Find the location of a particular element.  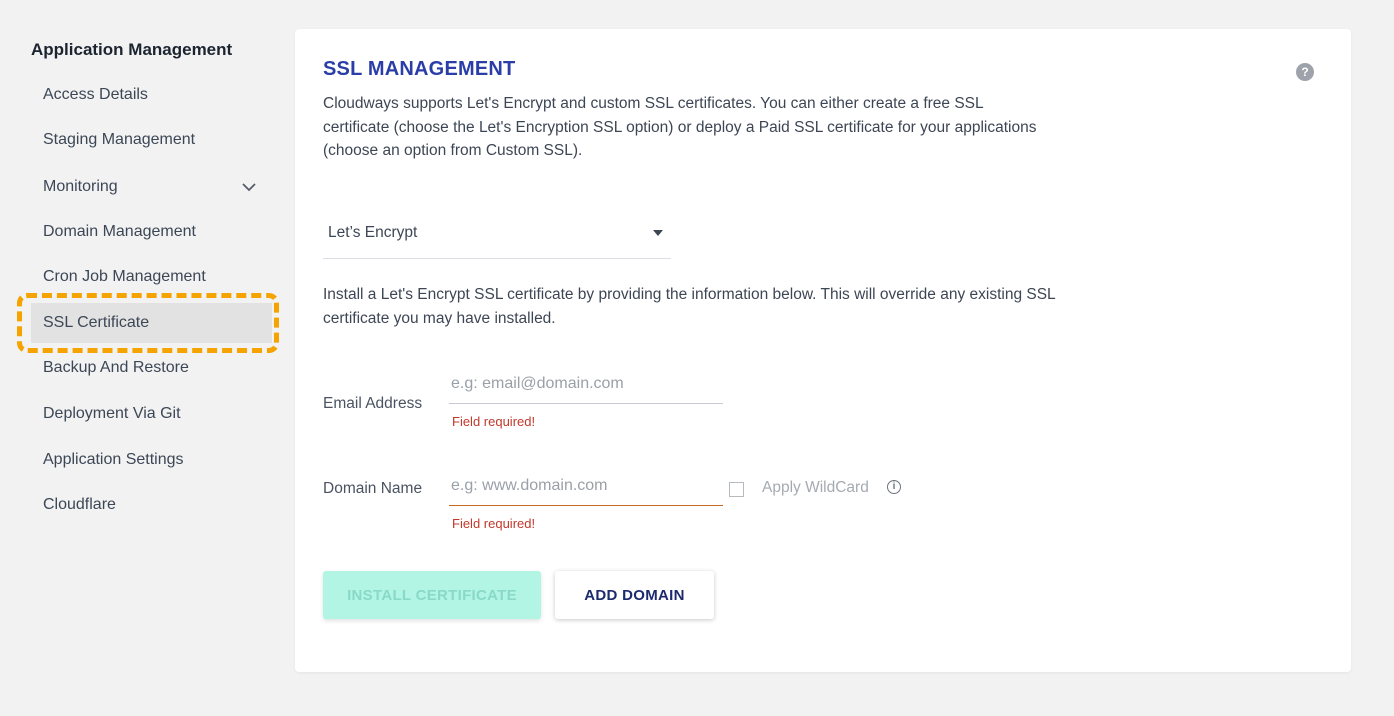

ssl-provider-select: Let’s Encrypt is located at coordinates (497, 235).